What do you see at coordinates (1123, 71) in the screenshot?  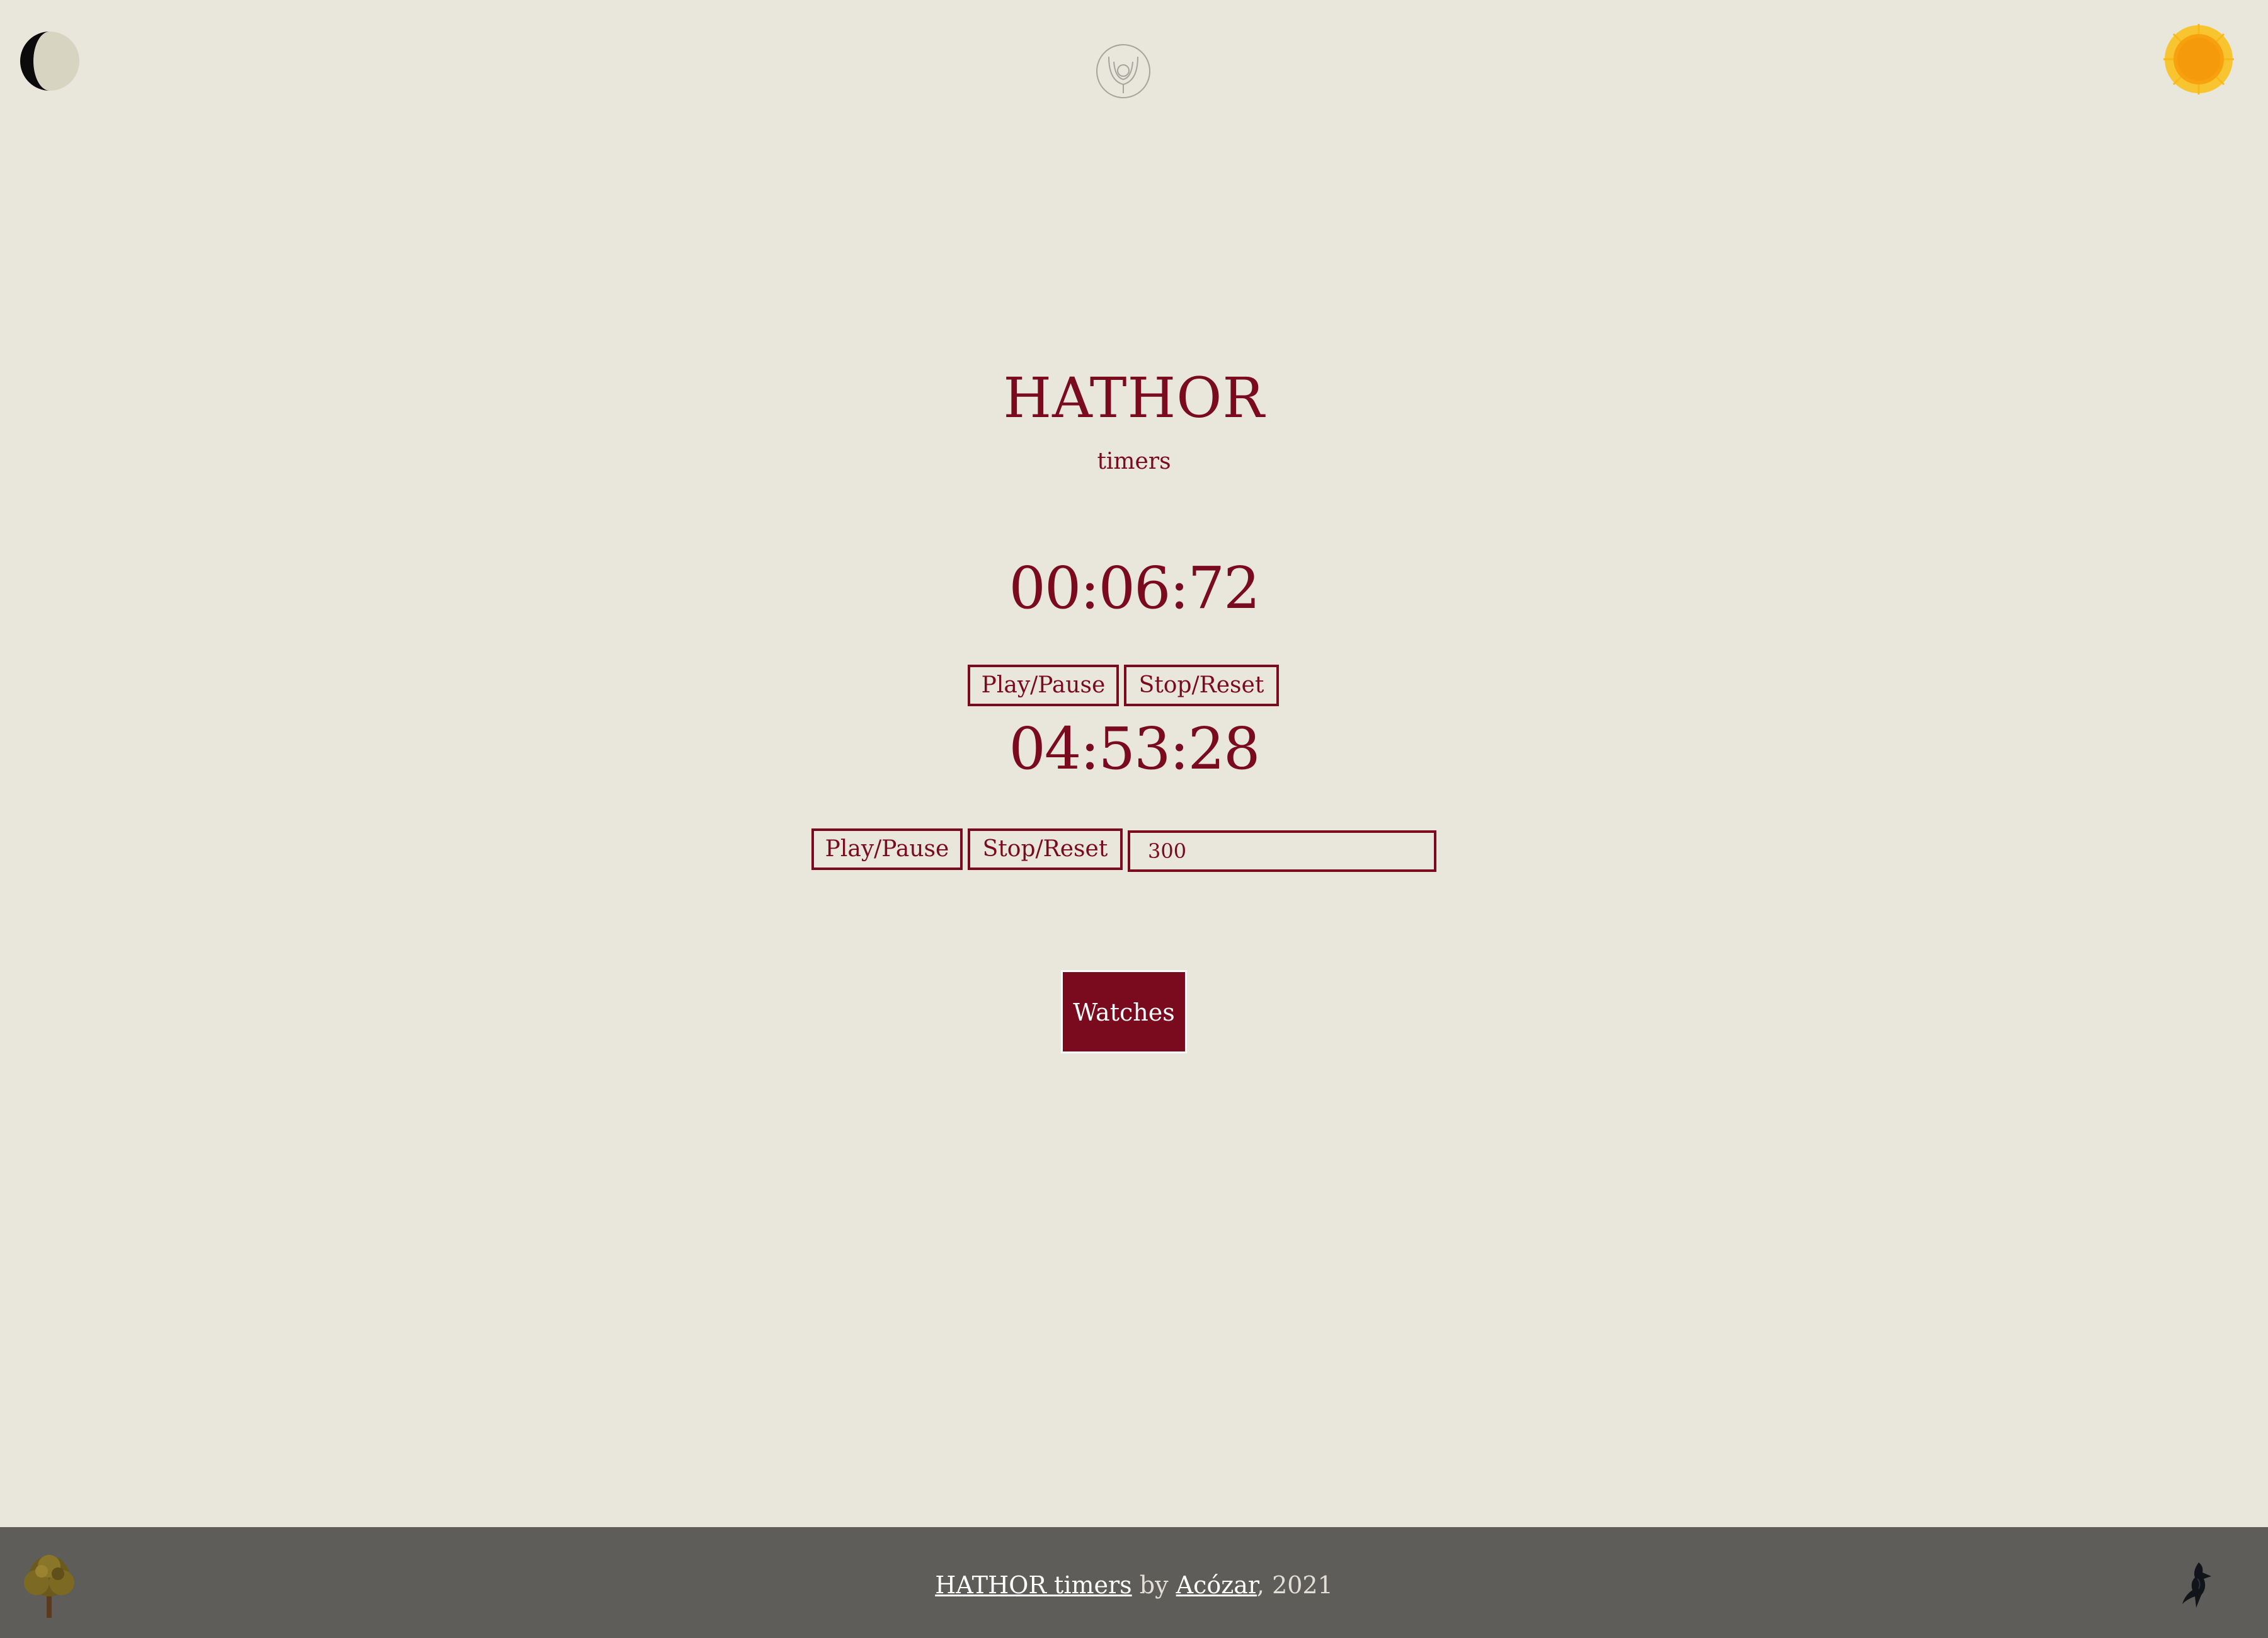 I see `hathor-logo-icon` at bounding box center [1123, 71].